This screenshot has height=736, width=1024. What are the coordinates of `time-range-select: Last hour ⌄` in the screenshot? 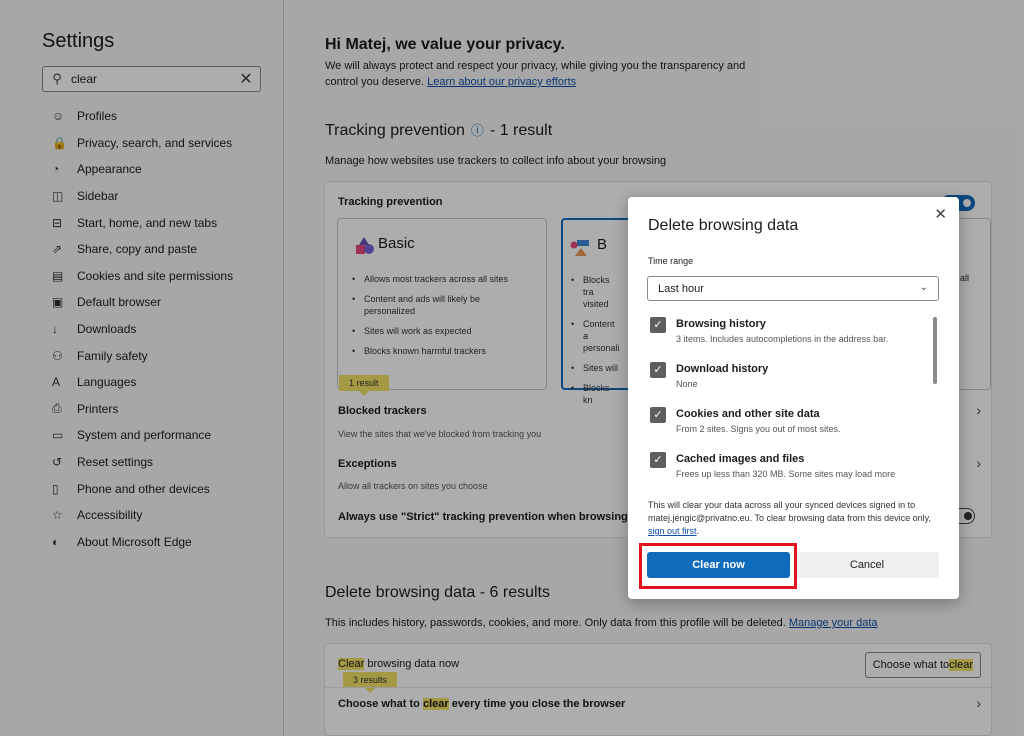 It's located at (793, 288).